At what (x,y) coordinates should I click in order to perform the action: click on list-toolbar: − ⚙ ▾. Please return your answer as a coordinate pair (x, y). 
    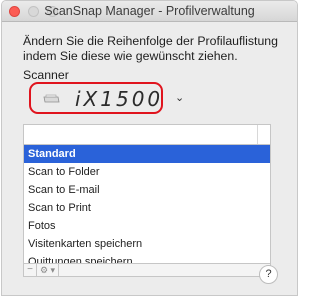
    Looking at the image, I should click on (147, 270).